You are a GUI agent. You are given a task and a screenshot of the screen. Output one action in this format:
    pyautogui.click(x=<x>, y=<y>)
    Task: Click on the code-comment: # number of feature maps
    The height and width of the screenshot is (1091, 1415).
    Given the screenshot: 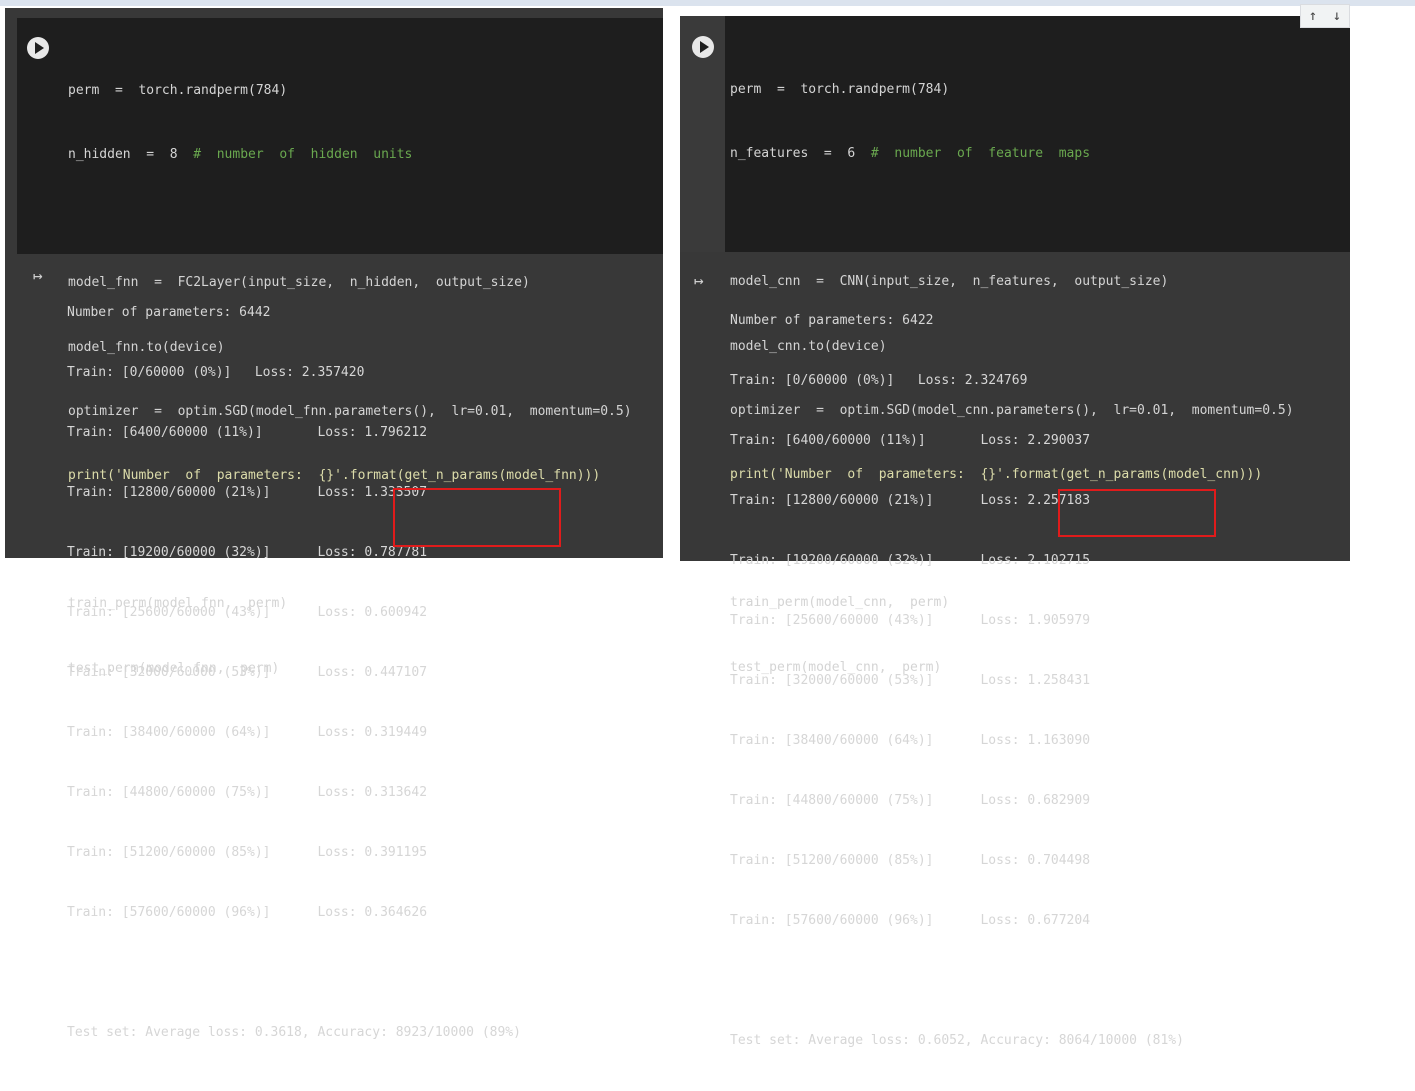 What is the action you would take?
    pyautogui.click(x=980, y=154)
    